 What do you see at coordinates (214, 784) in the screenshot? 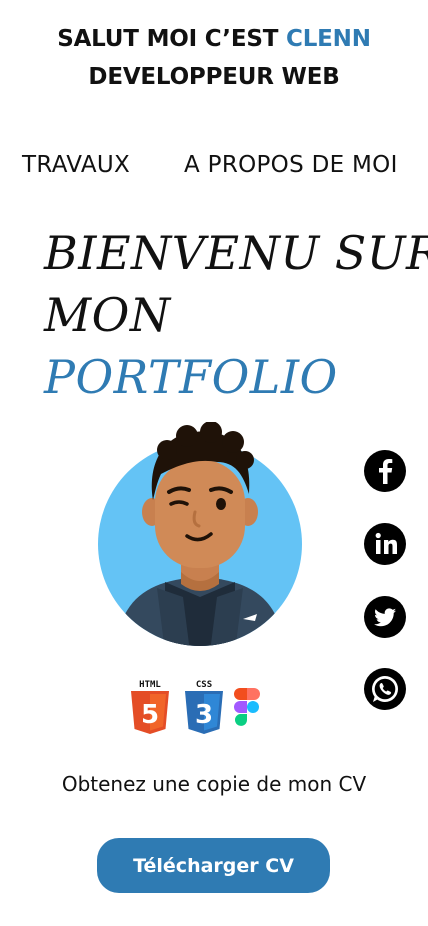
I see `cv-prompt: Obtenez une copie de mon CV` at bounding box center [214, 784].